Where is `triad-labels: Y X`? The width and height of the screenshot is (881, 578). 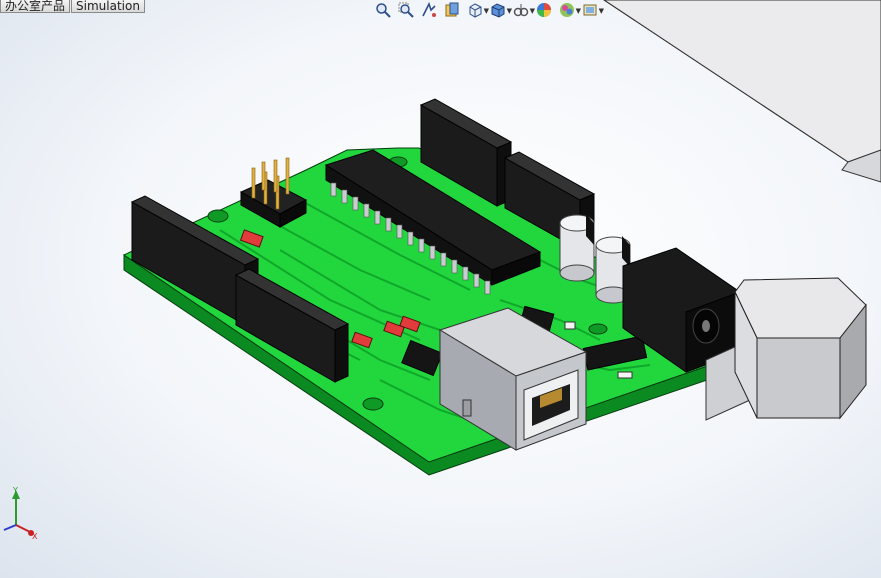 triad-labels: Y X is located at coordinates (24, 514).